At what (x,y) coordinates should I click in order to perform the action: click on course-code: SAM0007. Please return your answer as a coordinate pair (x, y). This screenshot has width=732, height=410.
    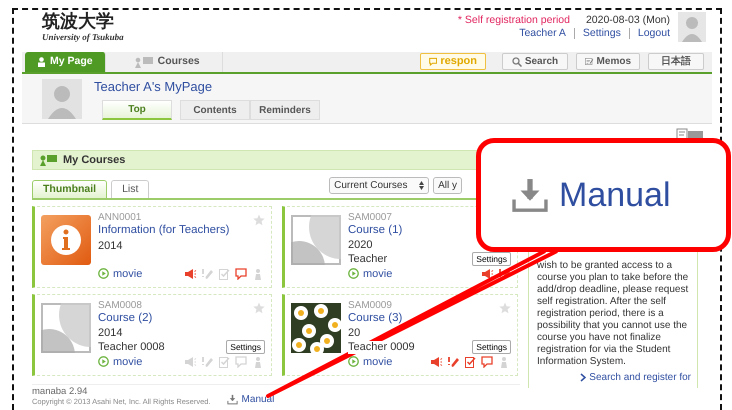
    Looking at the image, I should click on (370, 217).